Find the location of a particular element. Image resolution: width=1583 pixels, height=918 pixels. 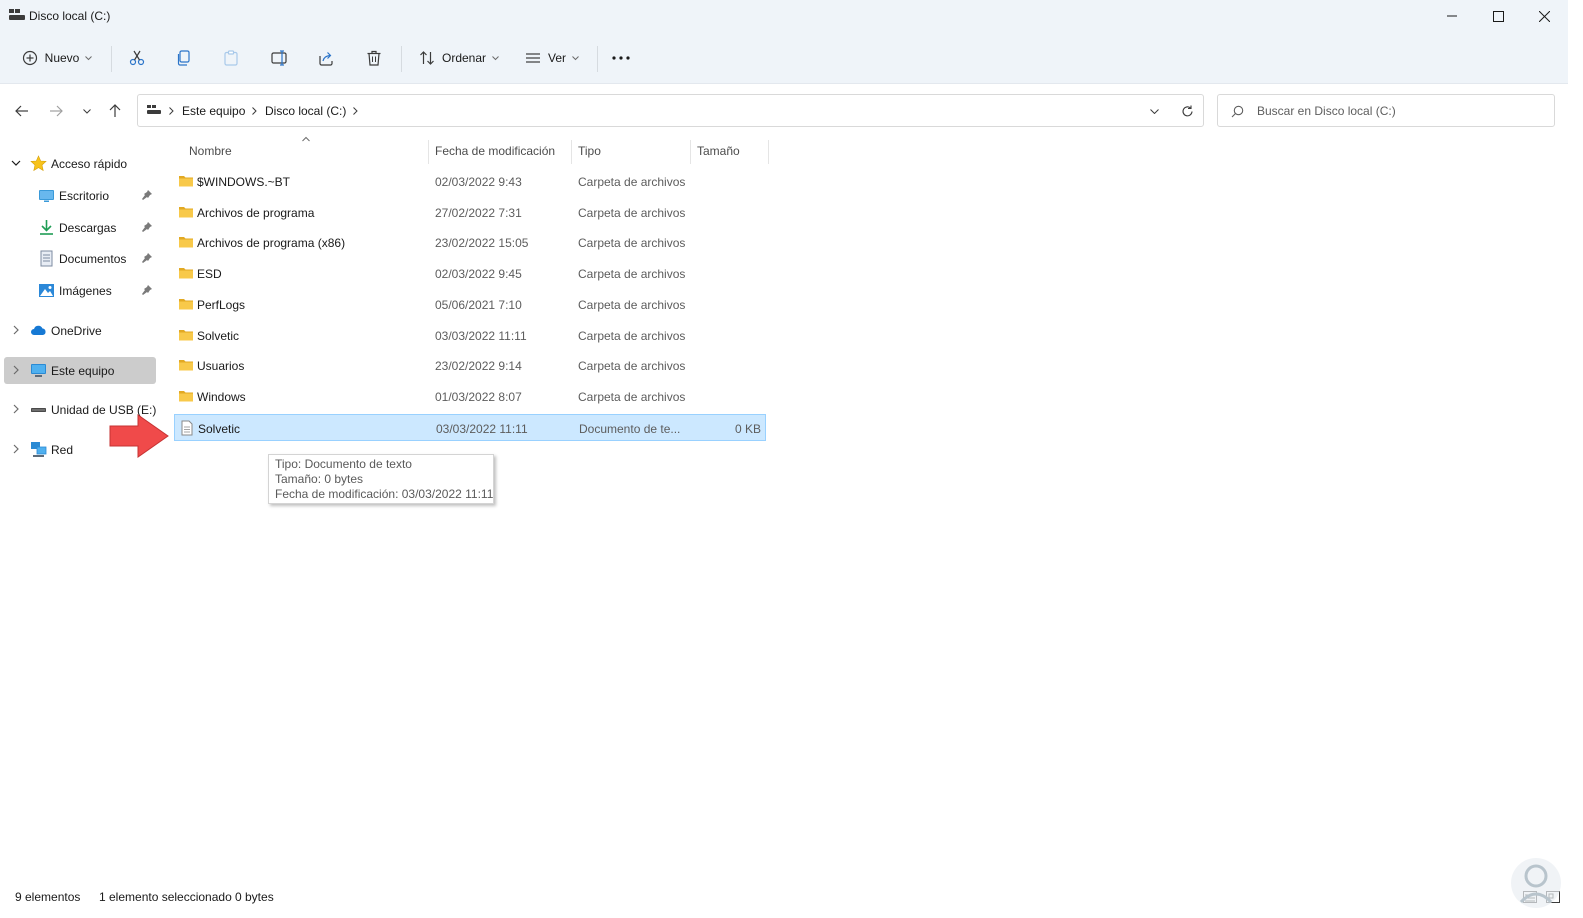

address-history-button is located at coordinates (1154, 111).